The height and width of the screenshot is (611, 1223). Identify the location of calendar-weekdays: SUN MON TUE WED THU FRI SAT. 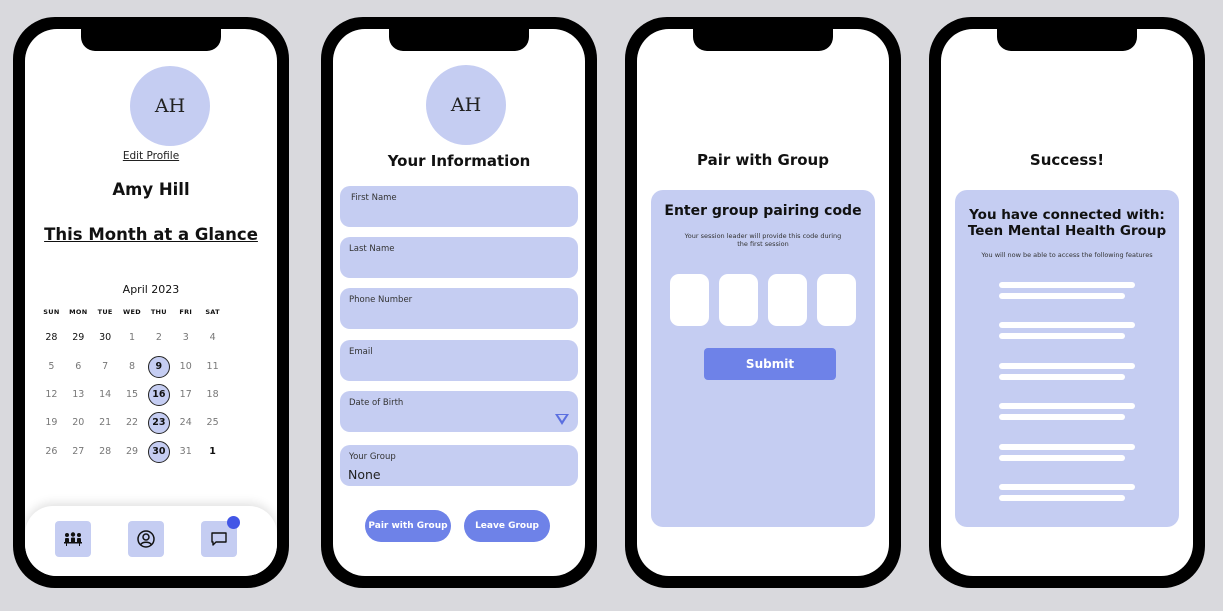
(132, 312).